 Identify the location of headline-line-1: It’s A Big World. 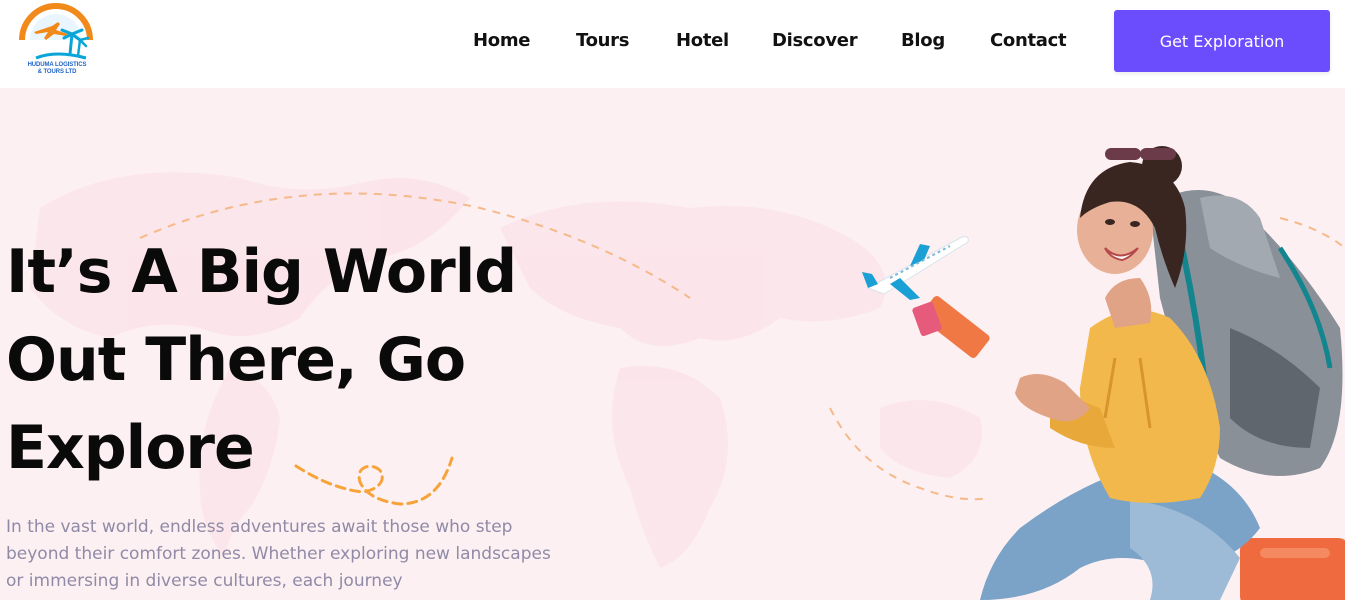
(261, 272).